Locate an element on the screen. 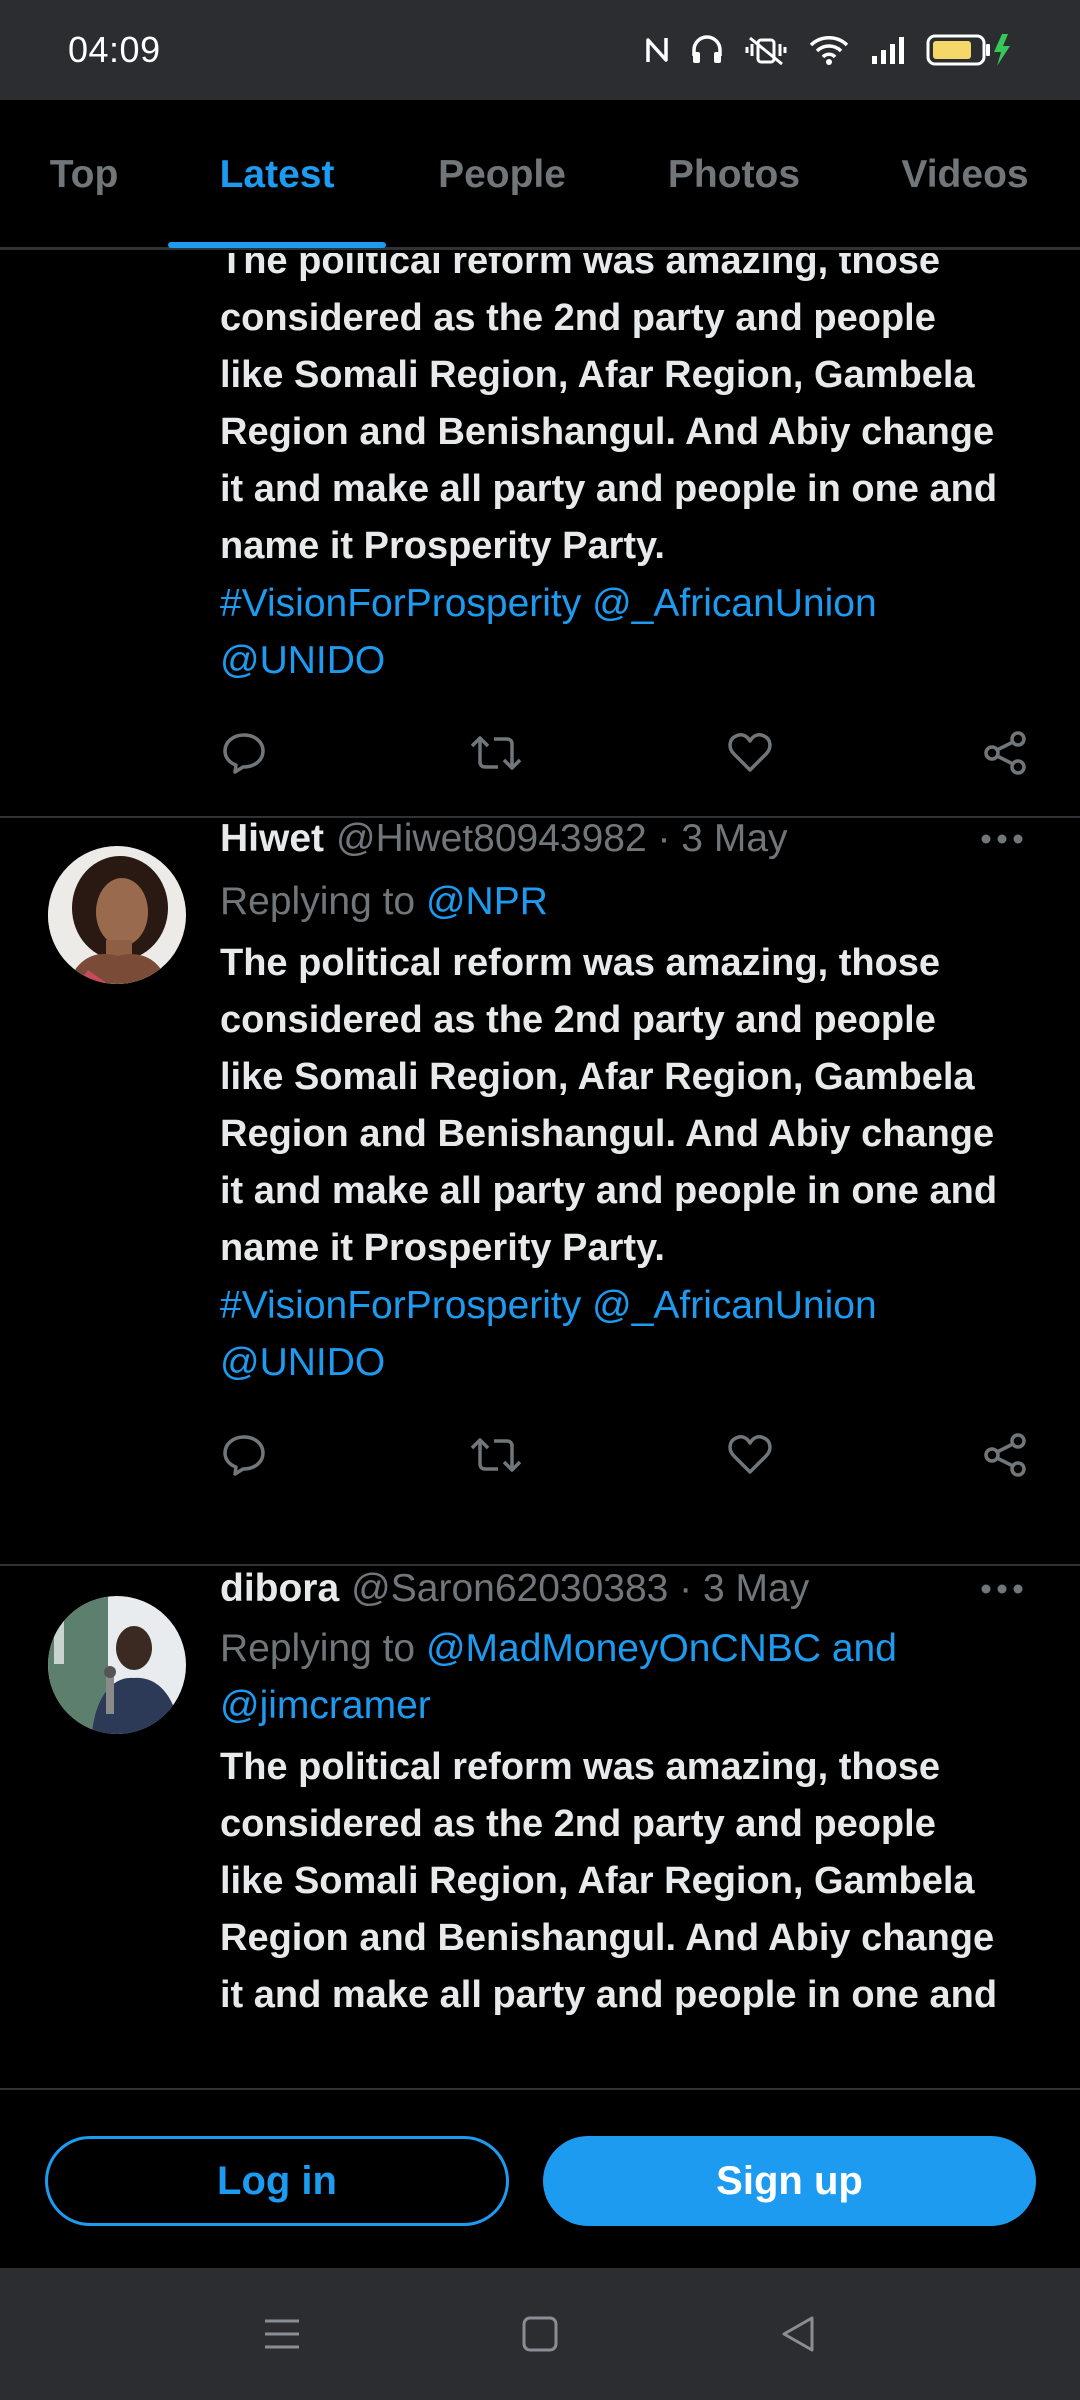 The image size is (1080, 2400). home-icon is located at coordinates (540, 2334).